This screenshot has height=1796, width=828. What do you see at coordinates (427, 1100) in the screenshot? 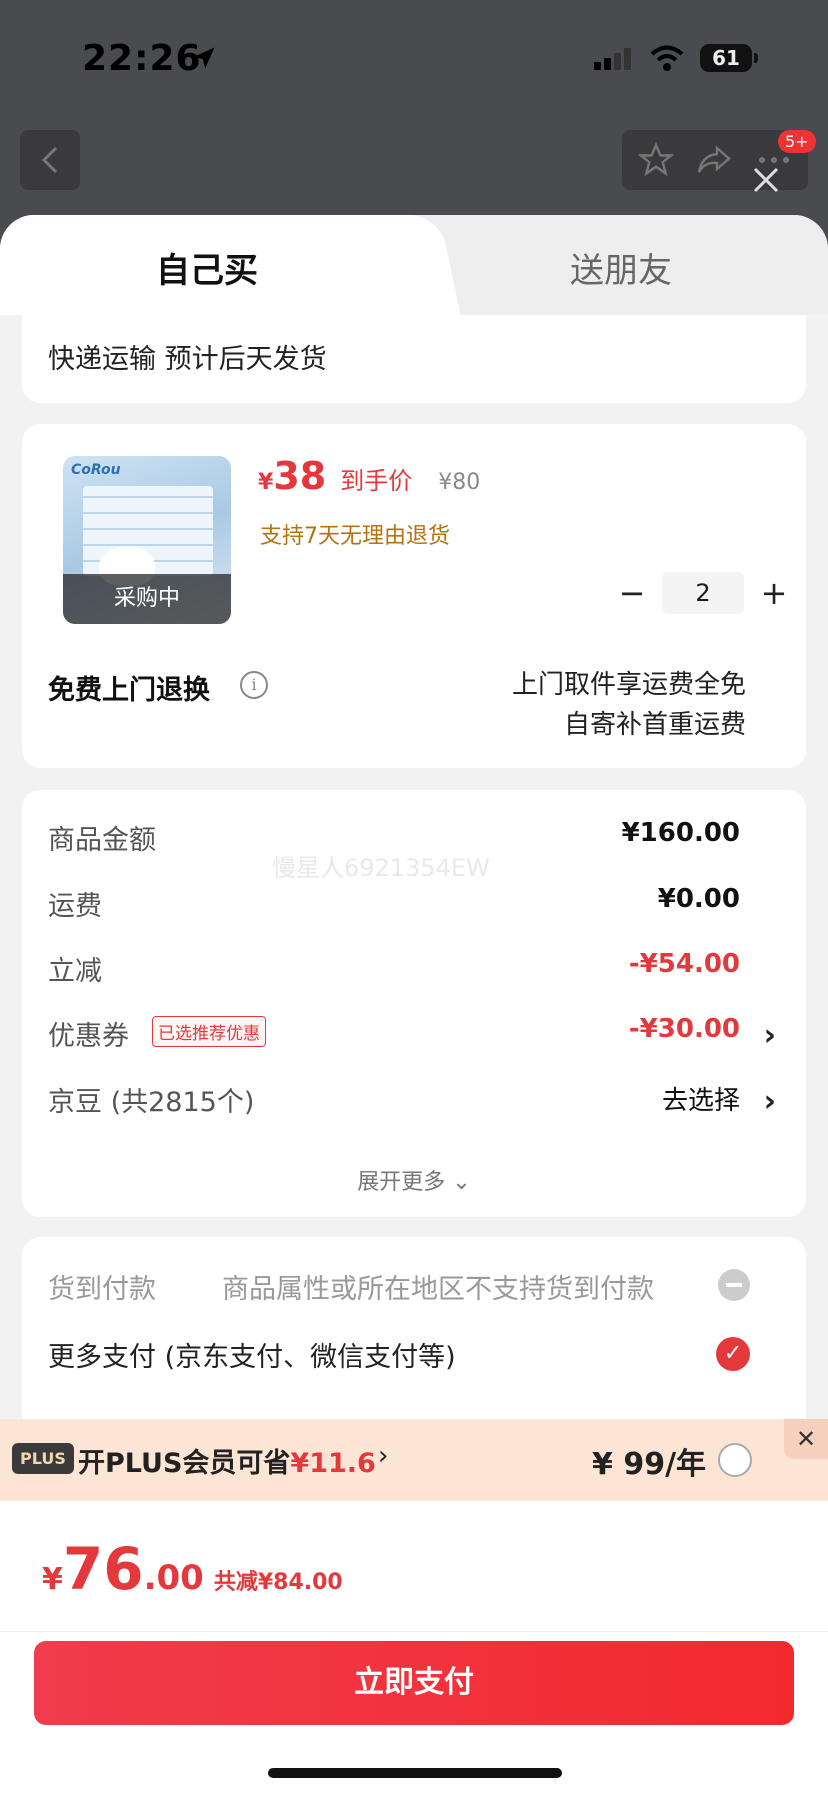
I see `jd-beans-row: 京豆 (共2815个) 去选择 ›` at bounding box center [427, 1100].